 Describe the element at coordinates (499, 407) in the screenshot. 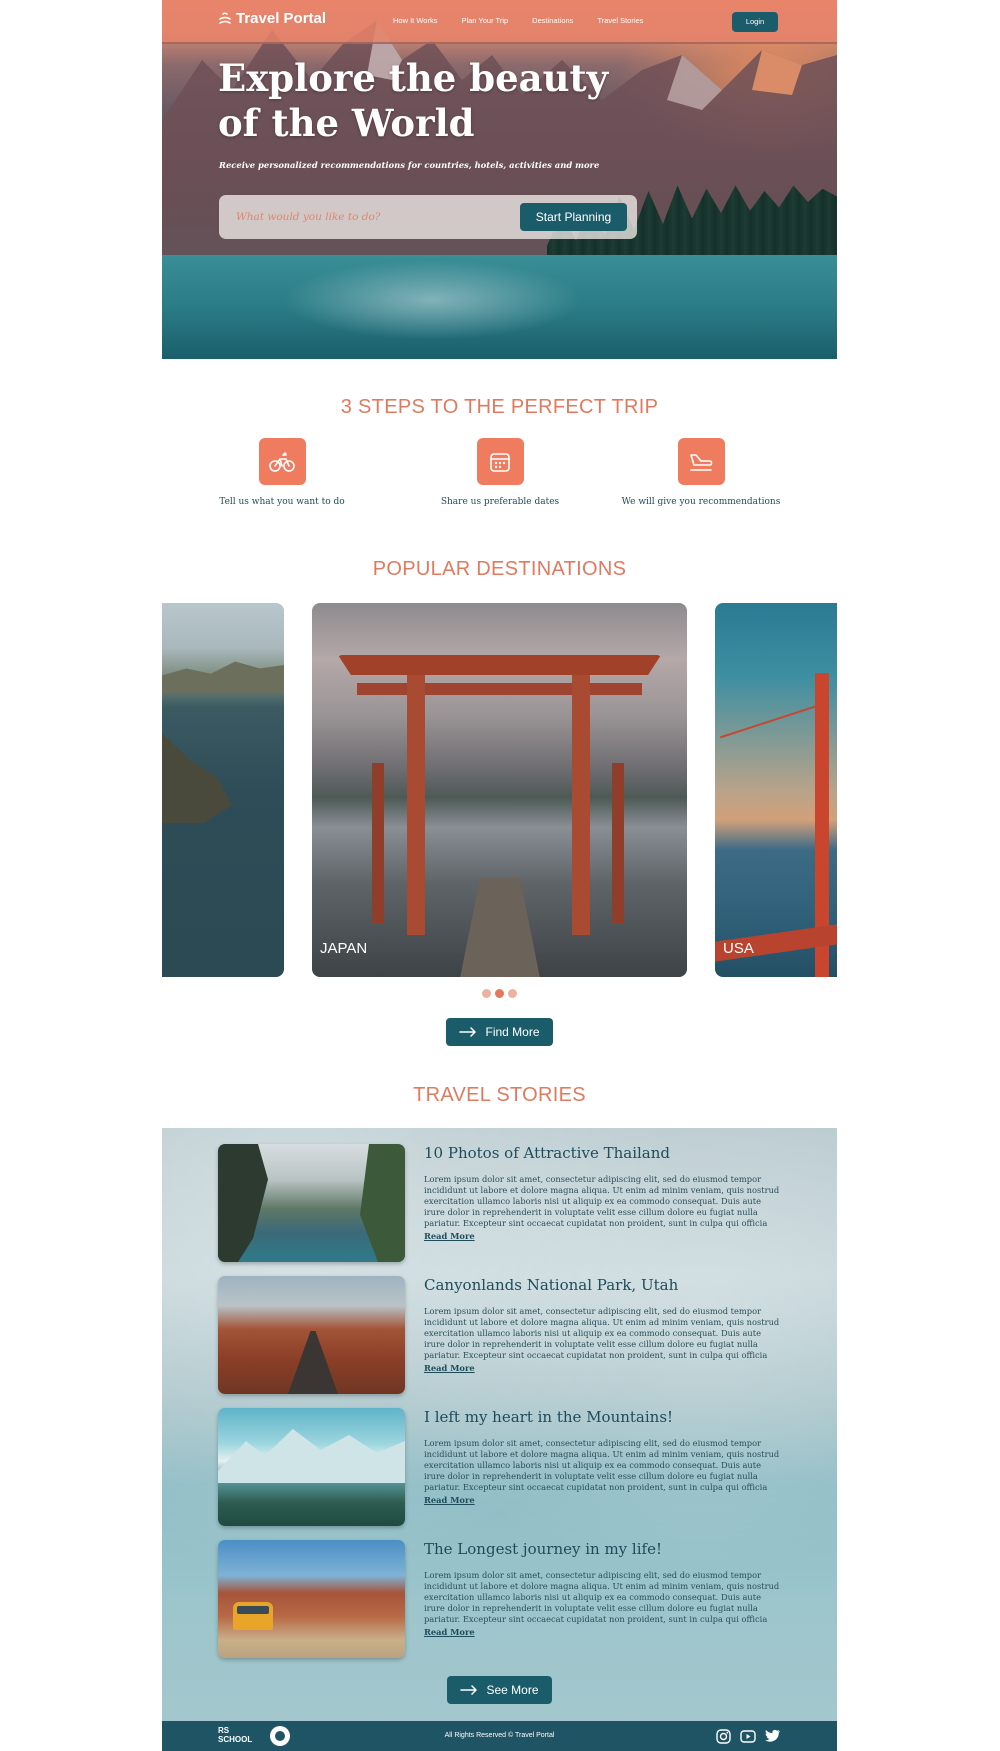

I see `steps-title: 3 STEPS TO THE PERFECT TRIP` at that location.